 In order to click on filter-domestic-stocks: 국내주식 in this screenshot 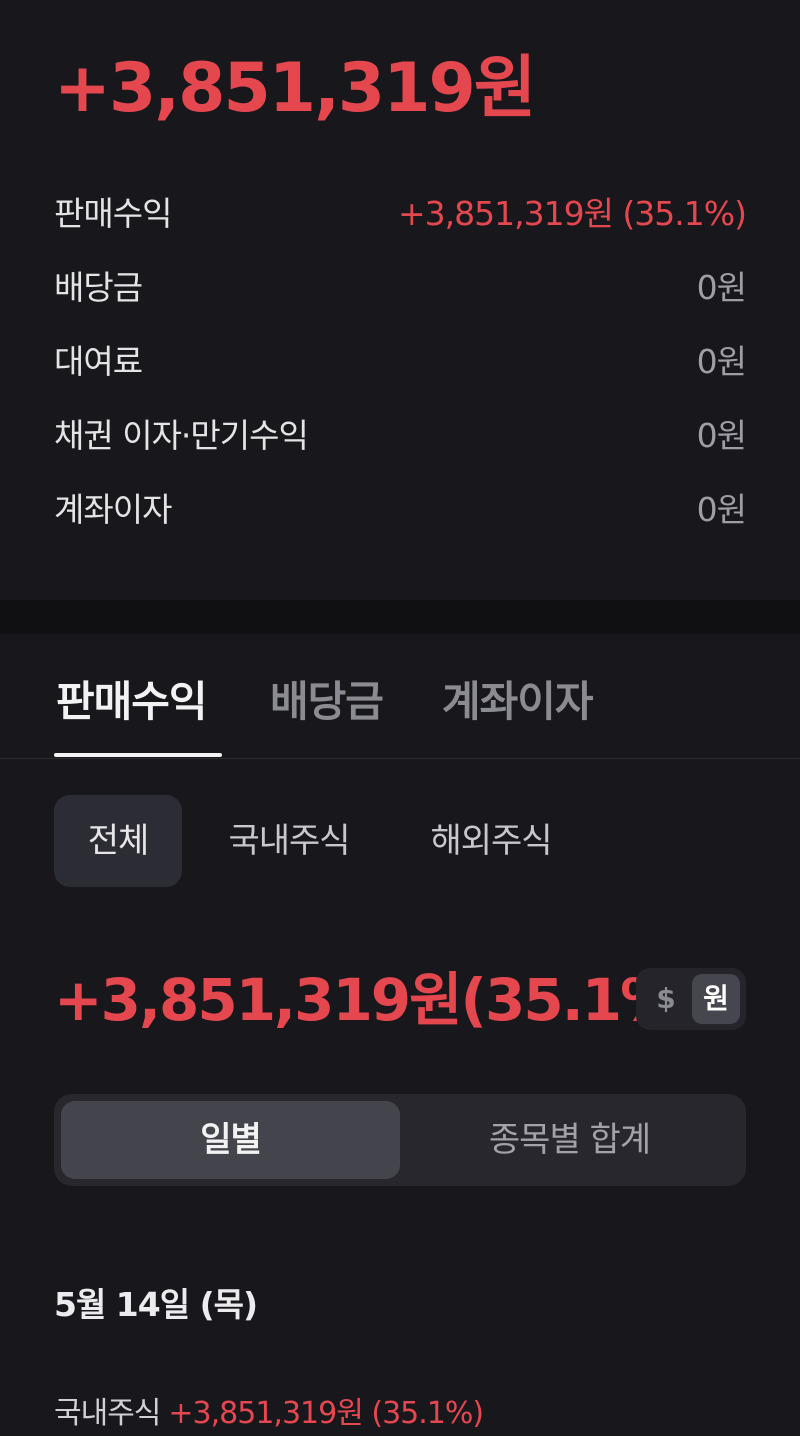, I will do `click(289, 841)`.